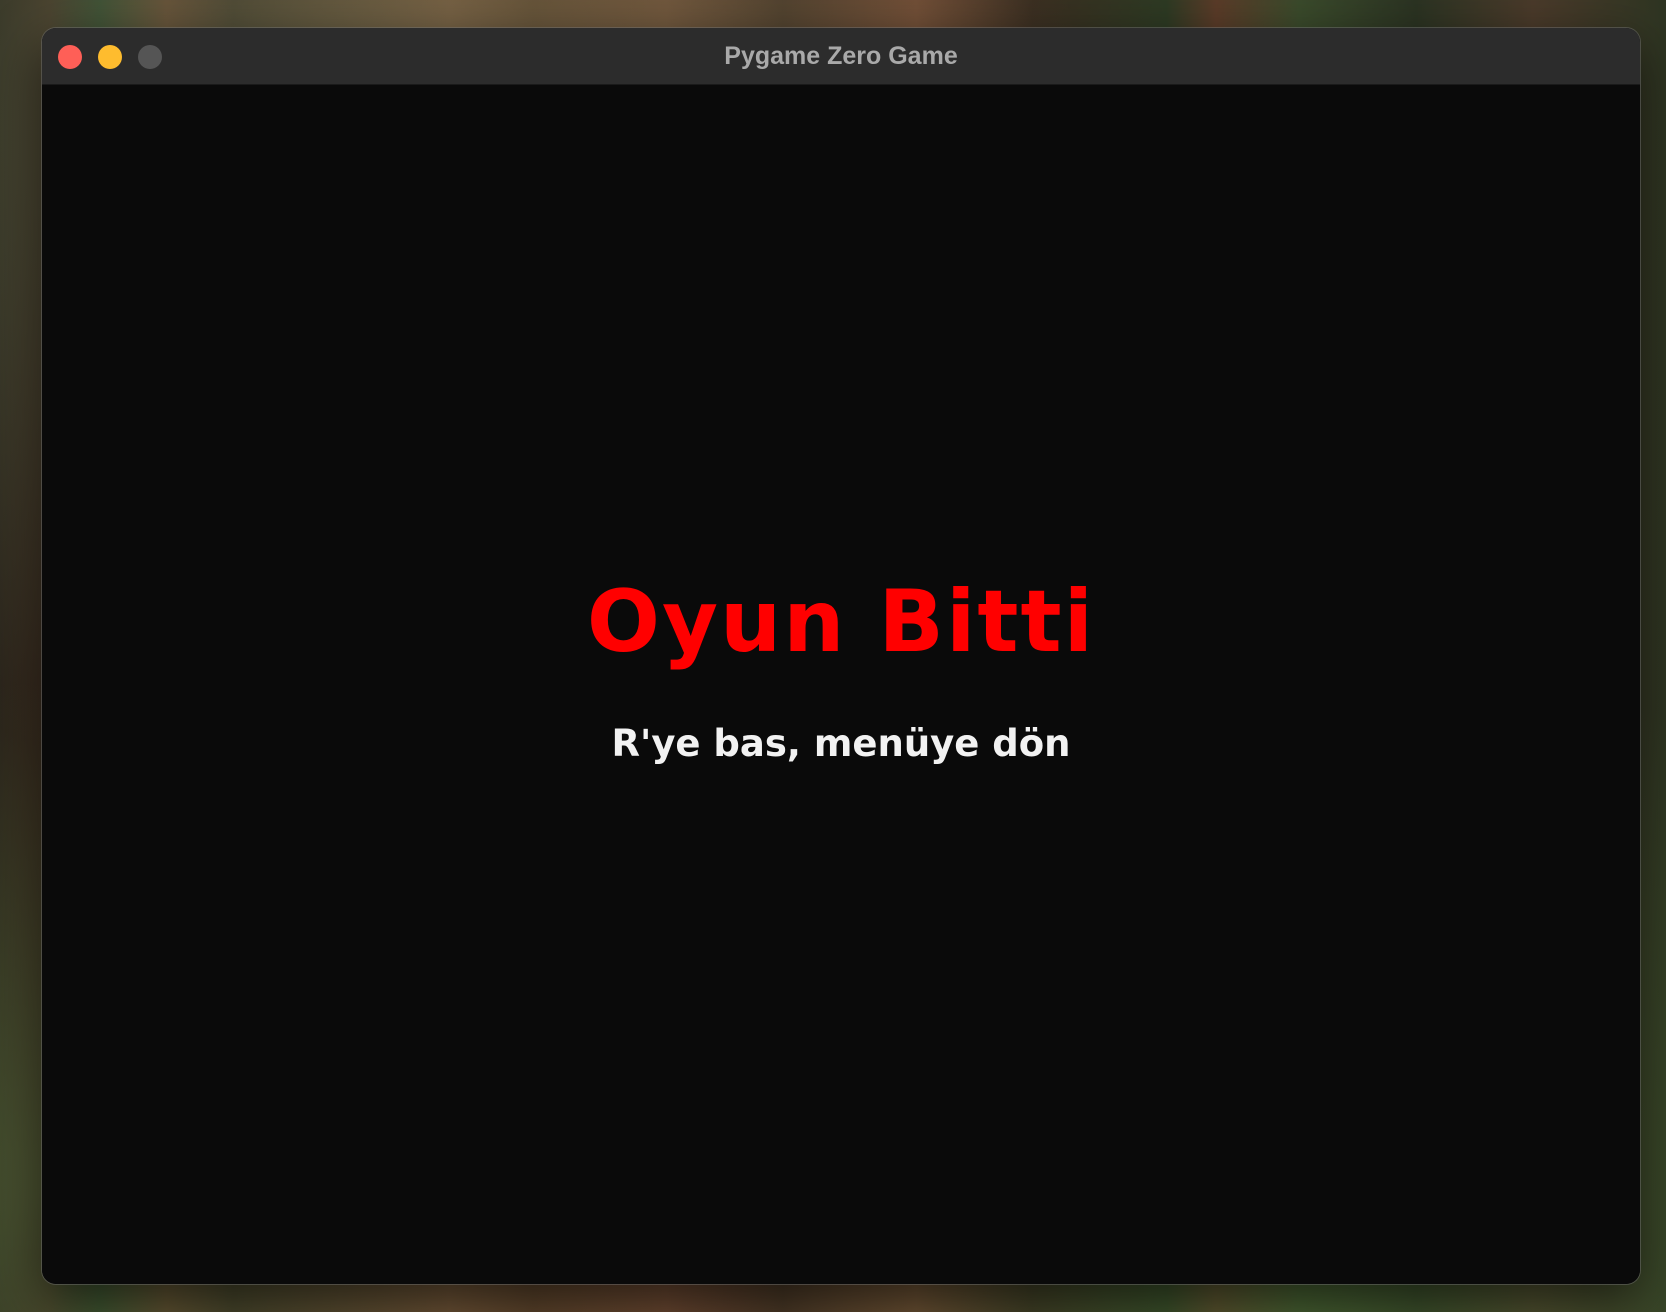  I want to click on return-to-menu-instruction: R'ye bas, menüye dön, so click(841, 743).